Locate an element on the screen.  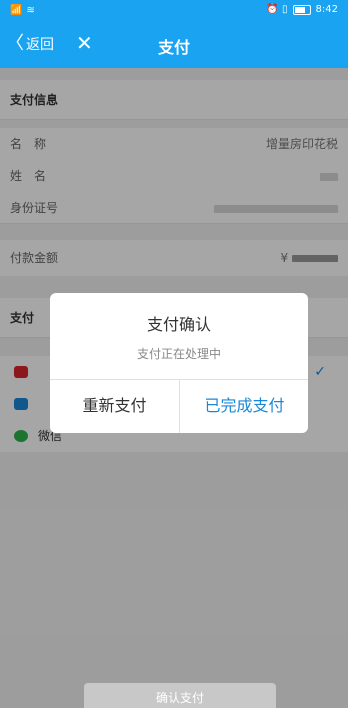
retry-payment-button: 重新支付 is located at coordinates (114, 406).